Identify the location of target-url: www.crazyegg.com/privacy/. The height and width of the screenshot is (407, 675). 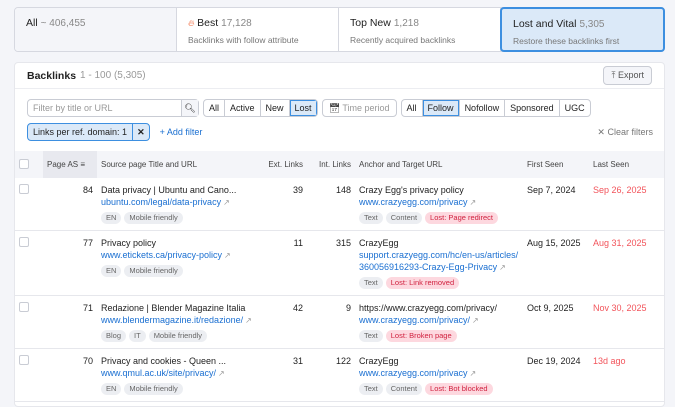
(414, 320).